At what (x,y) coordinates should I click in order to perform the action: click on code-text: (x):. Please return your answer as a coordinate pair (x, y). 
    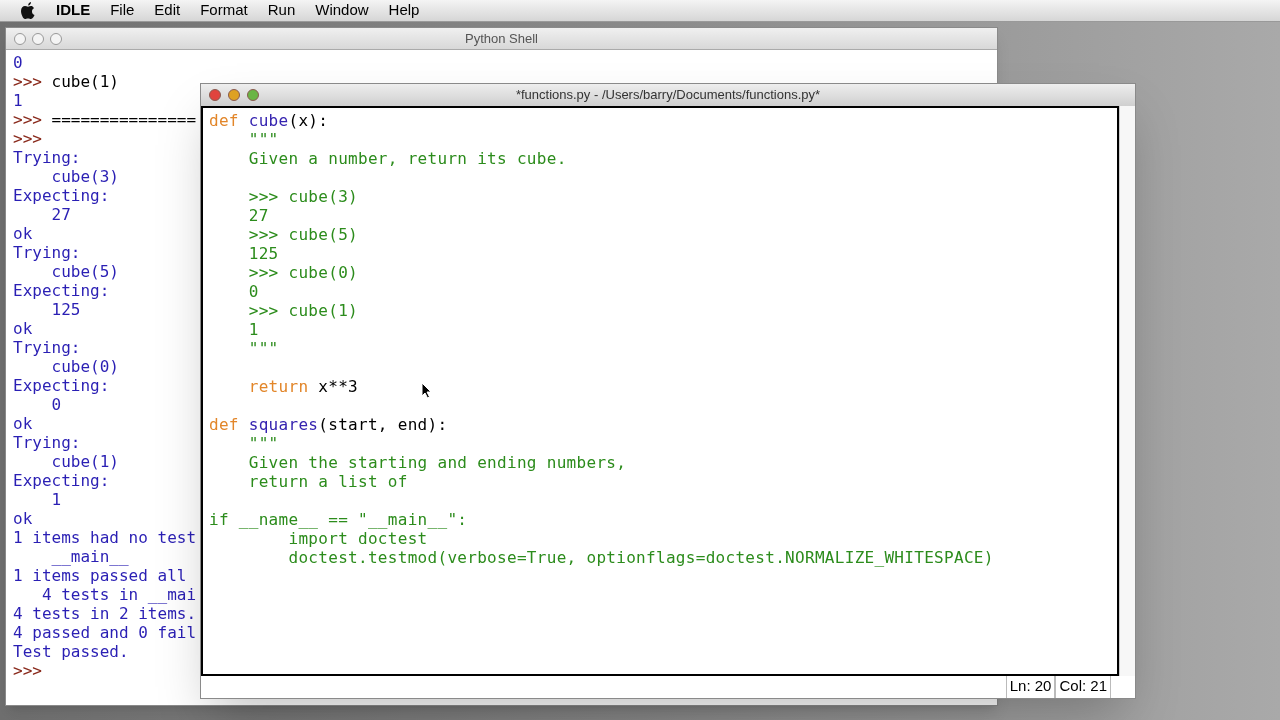
    Looking at the image, I should click on (308, 120).